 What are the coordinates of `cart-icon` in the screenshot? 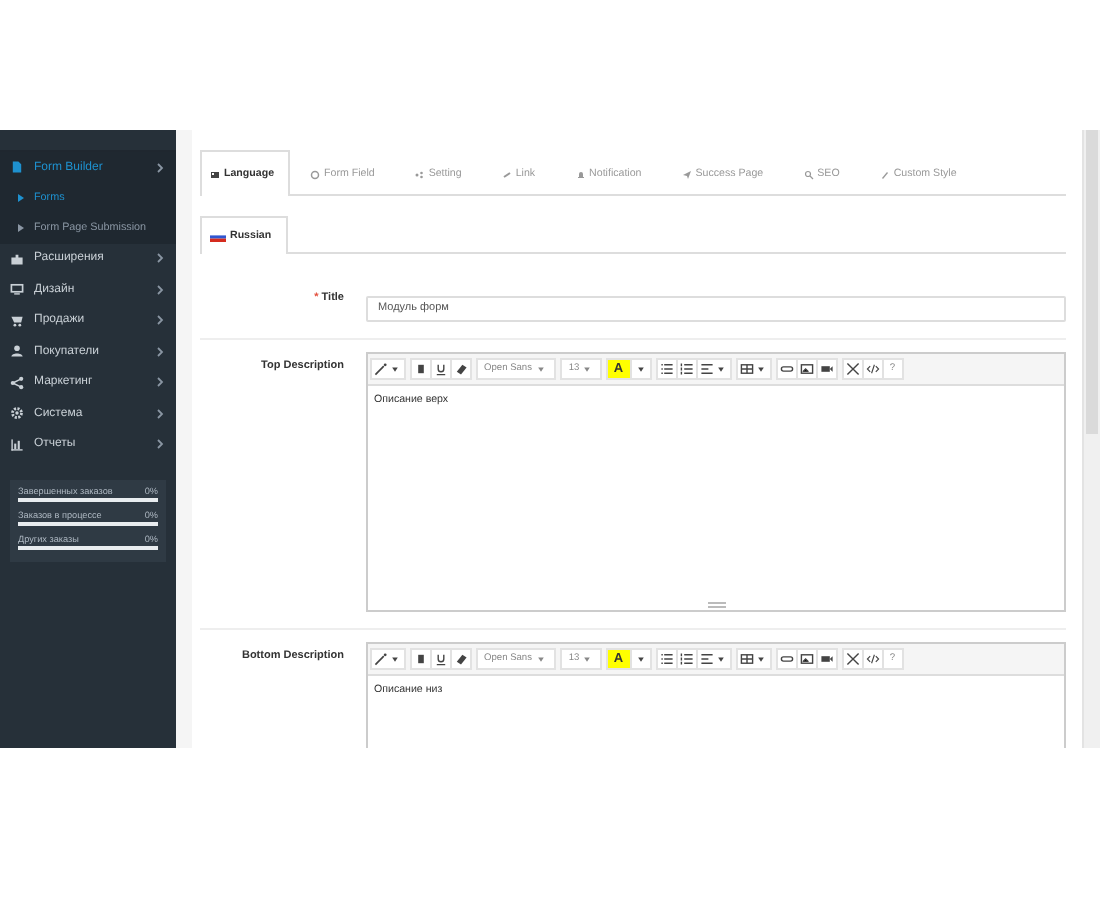 It's located at (17, 320).